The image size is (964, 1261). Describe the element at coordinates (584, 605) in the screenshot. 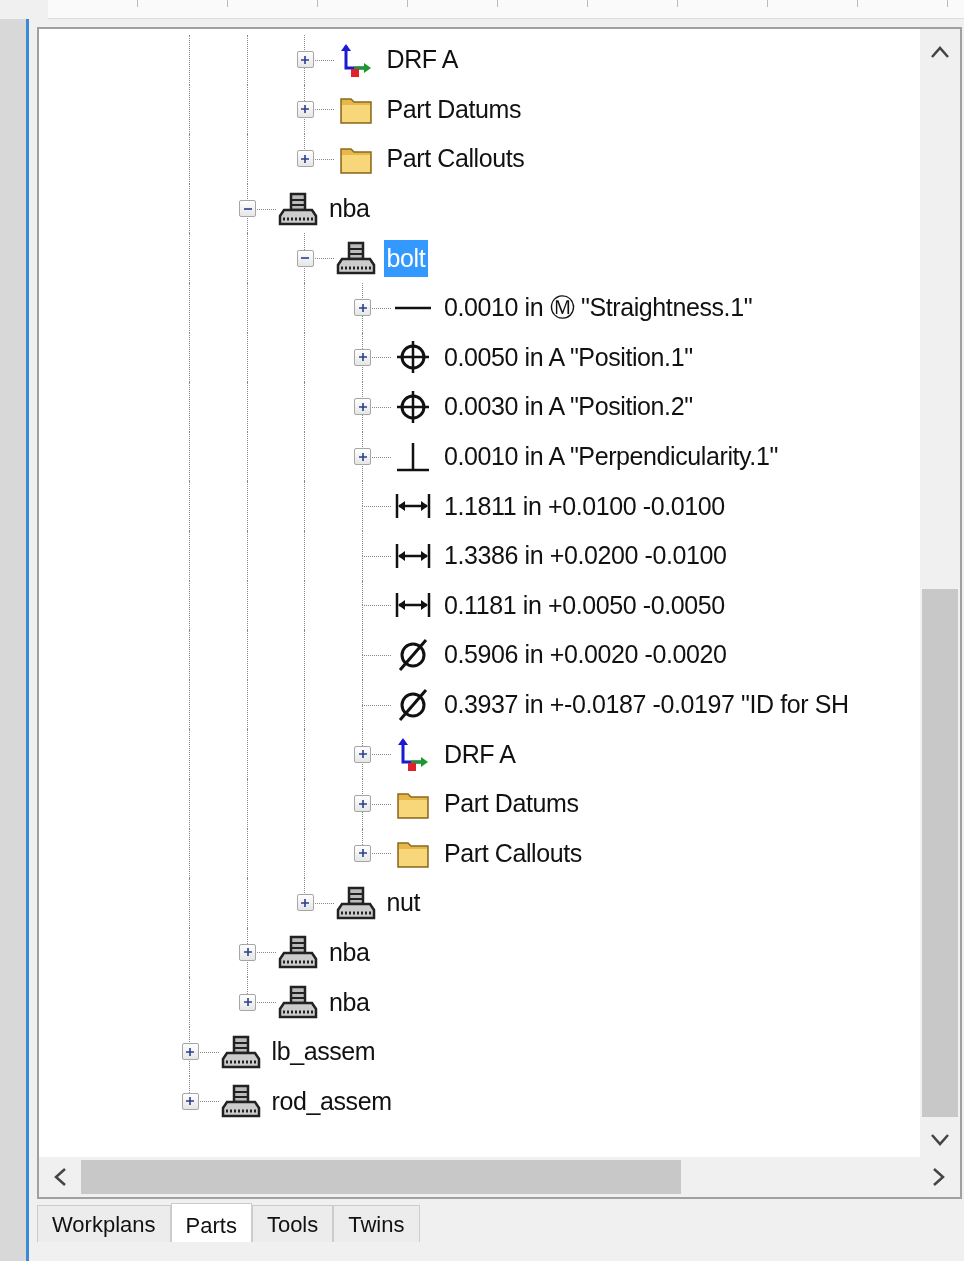

I see `tree-item: 0.1181 in +0.0050 -0.0050` at that location.